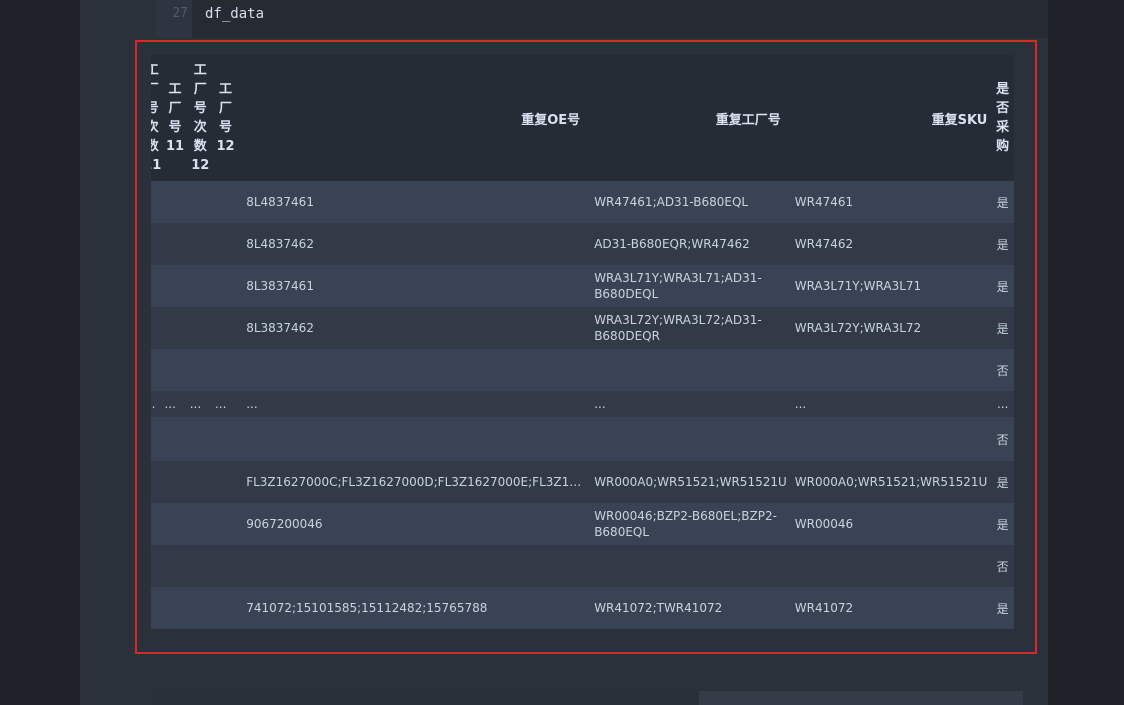 Image resolution: width=1124 pixels, height=705 pixels. What do you see at coordinates (959, 120) in the screenshot?
I see `column-header-label: 重复SKU` at bounding box center [959, 120].